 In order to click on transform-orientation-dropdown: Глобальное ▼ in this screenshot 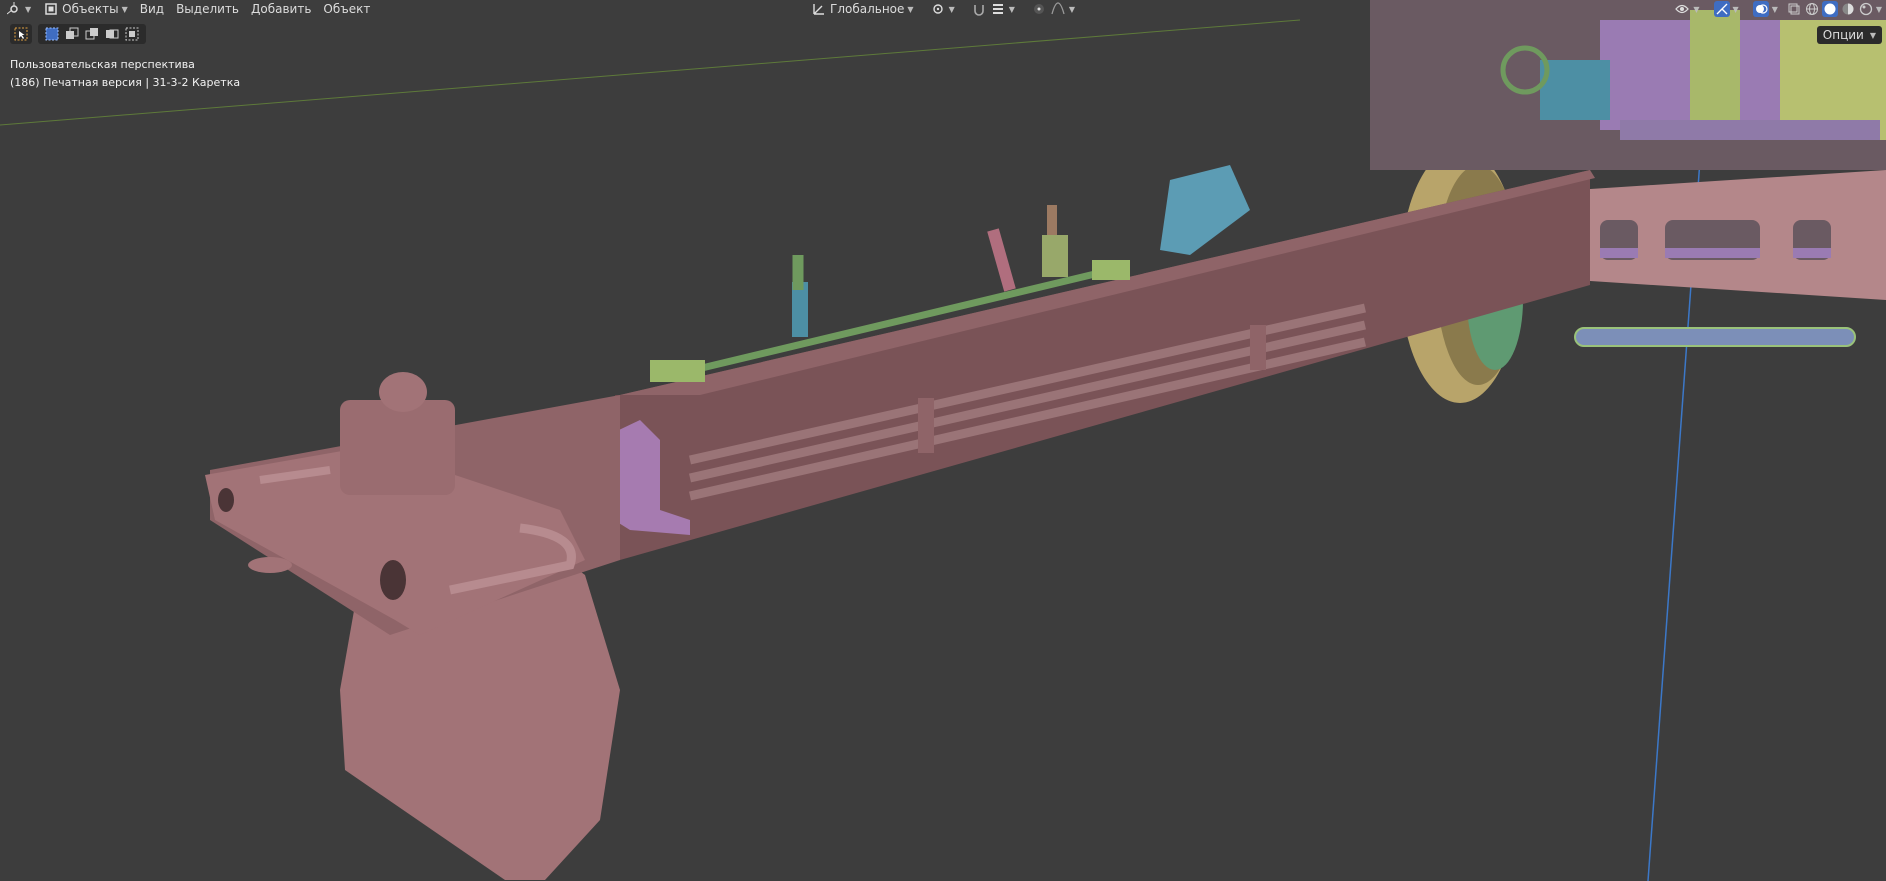, I will do `click(862, 9)`.